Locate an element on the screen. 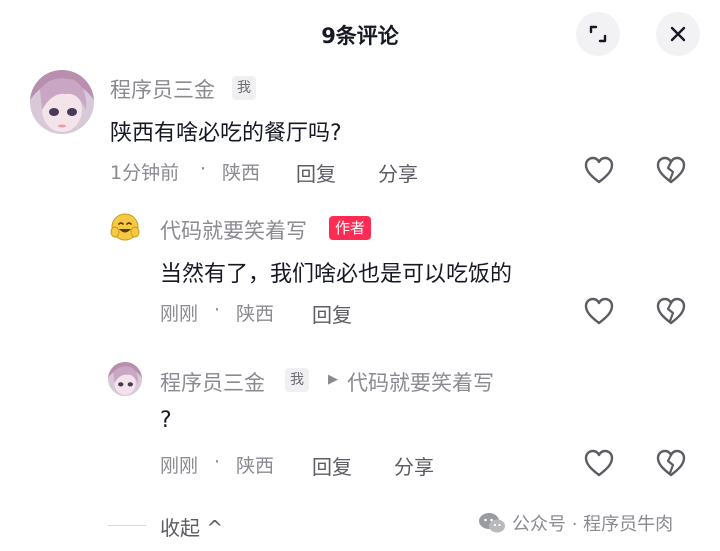 This screenshot has width=720, height=551. wechat-icon is located at coordinates (492, 523).